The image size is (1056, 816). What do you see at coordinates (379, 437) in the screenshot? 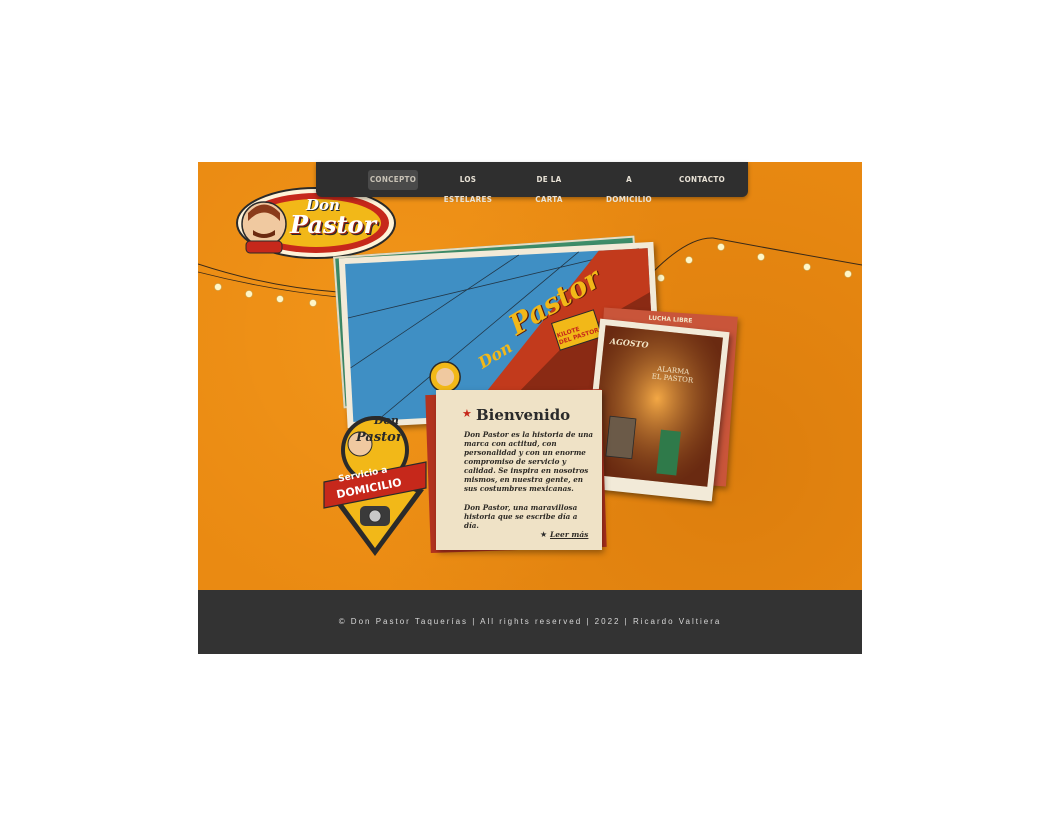
I see `badge-brand-pastor: Pastor` at bounding box center [379, 437].